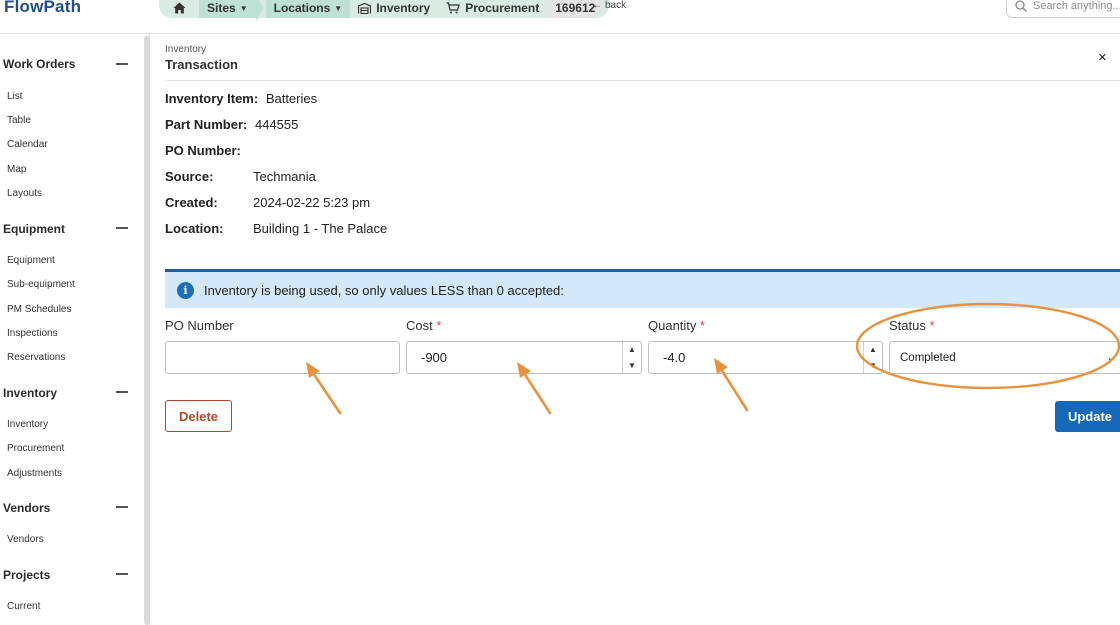  Describe the element at coordinates (16, 169) in the screenshot. I see `sidebar-item-map: Map` at that location.